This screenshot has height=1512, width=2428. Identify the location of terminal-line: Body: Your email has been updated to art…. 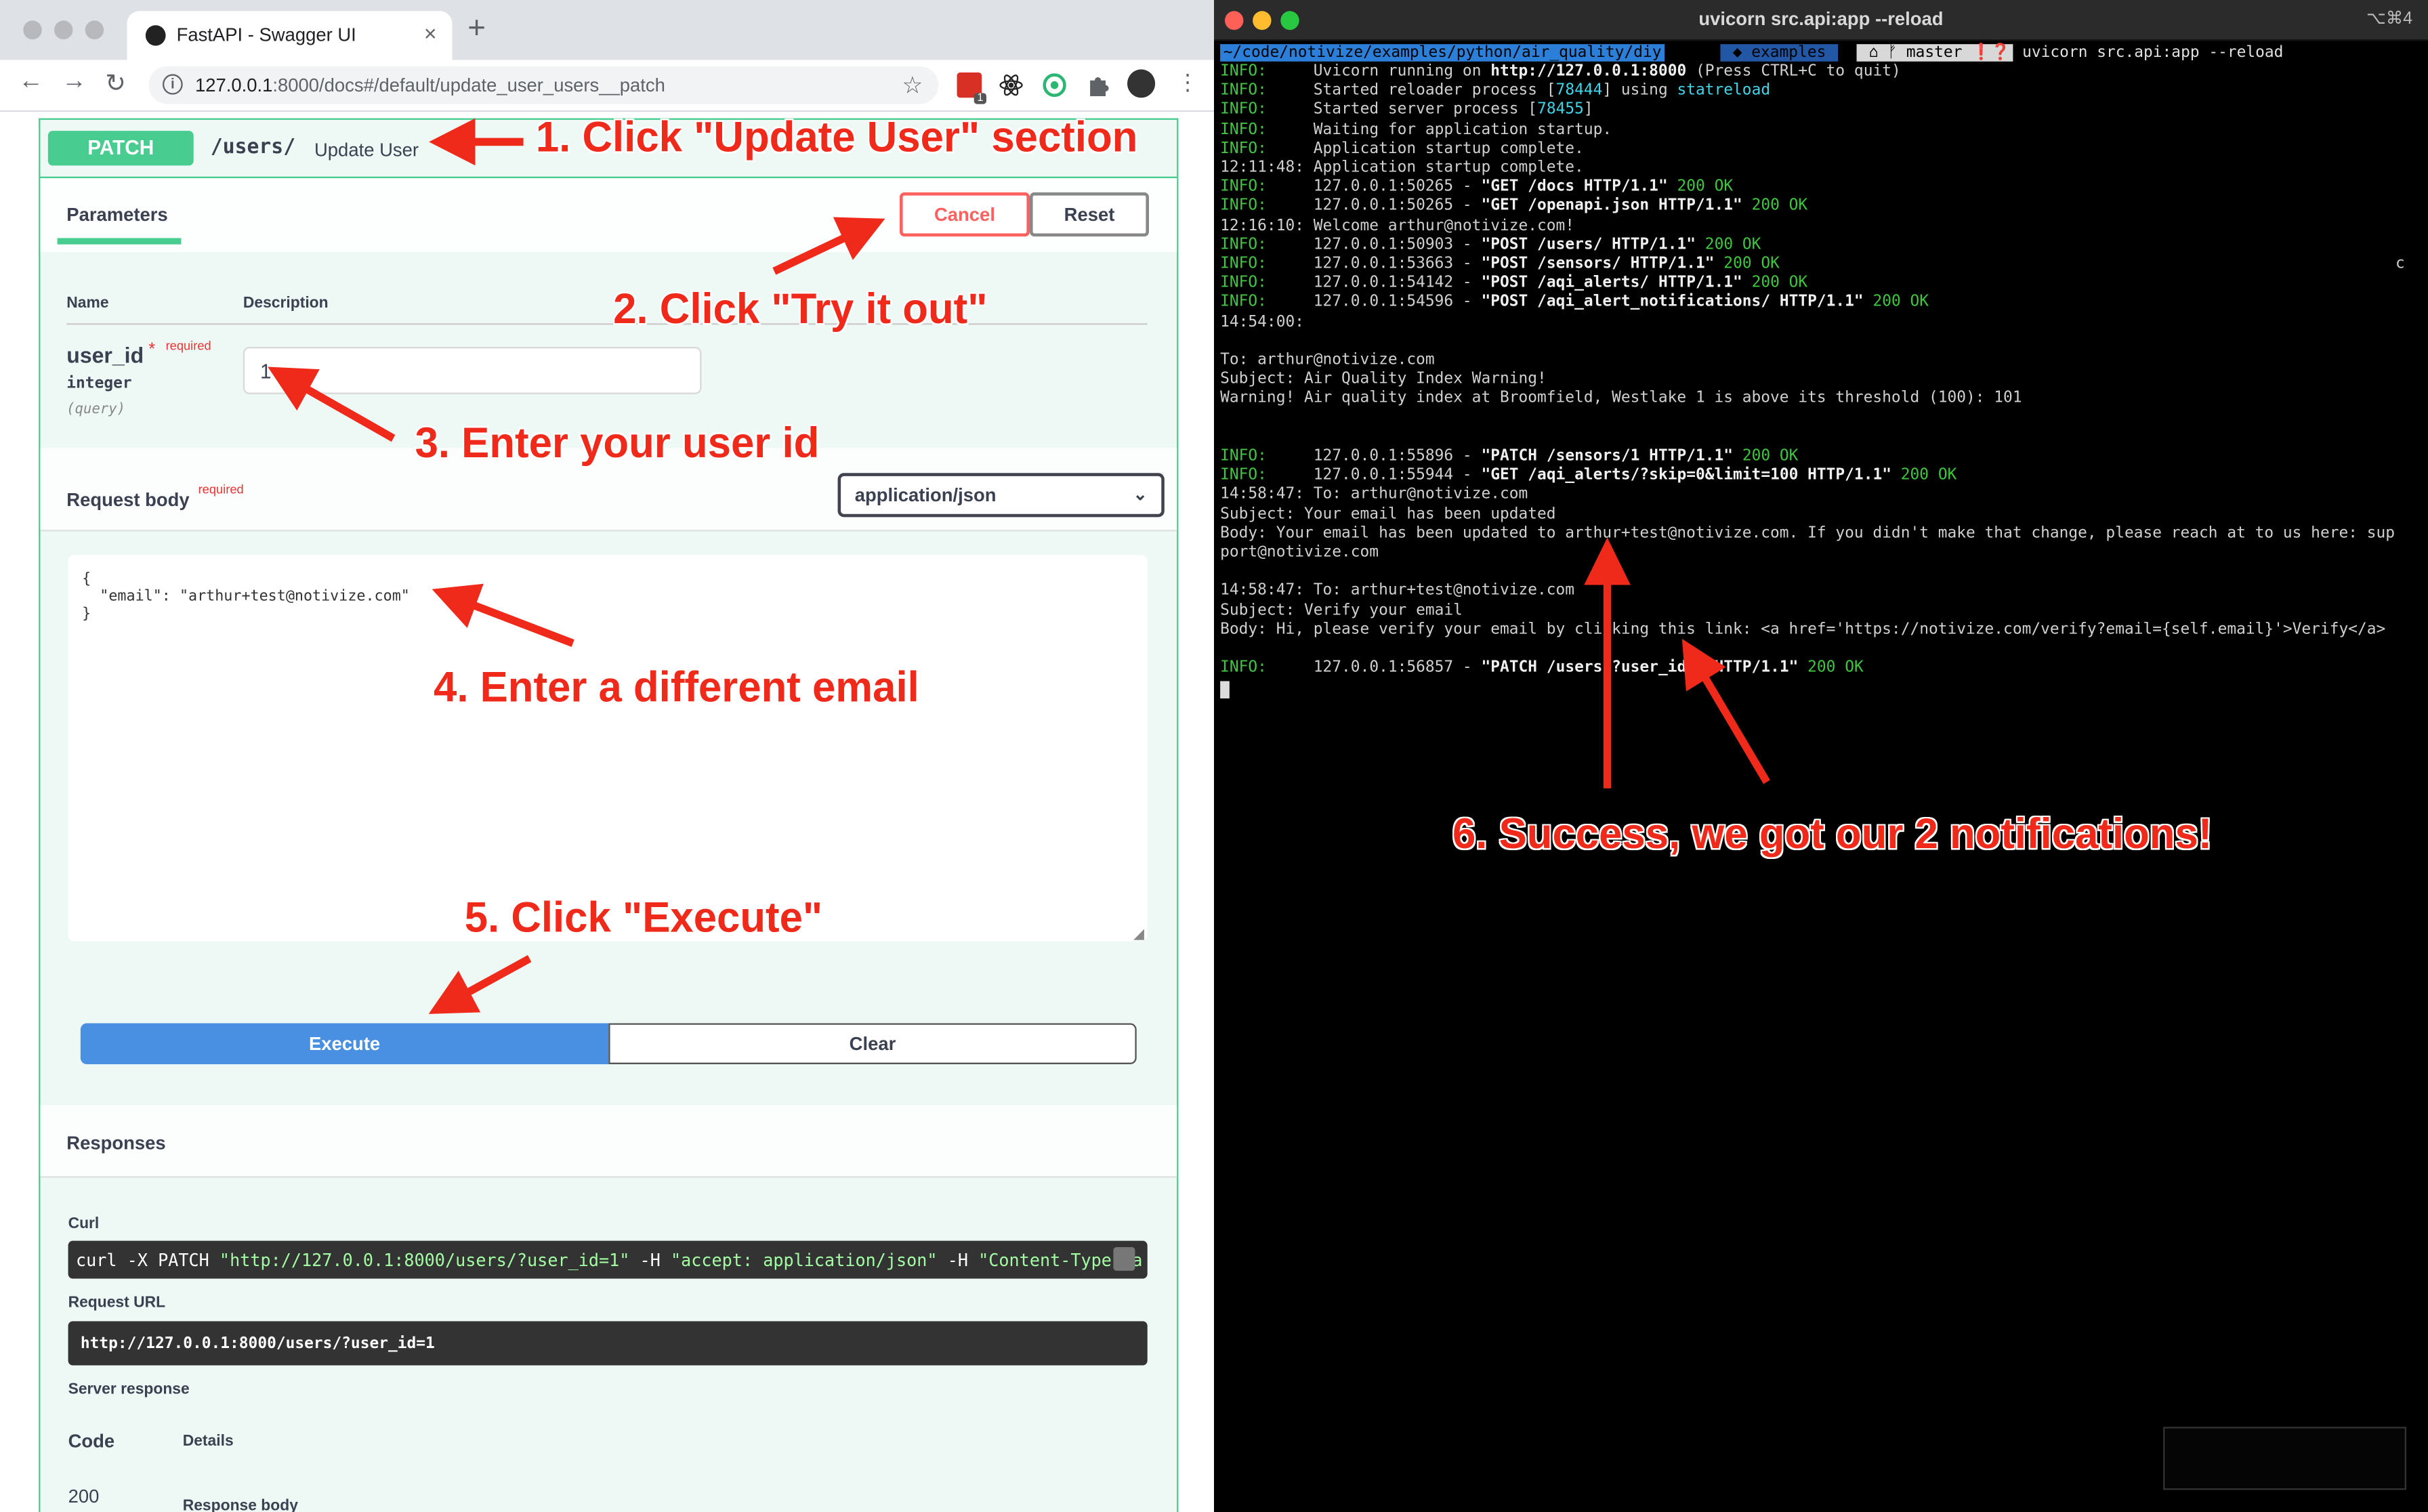
(1807, 533).